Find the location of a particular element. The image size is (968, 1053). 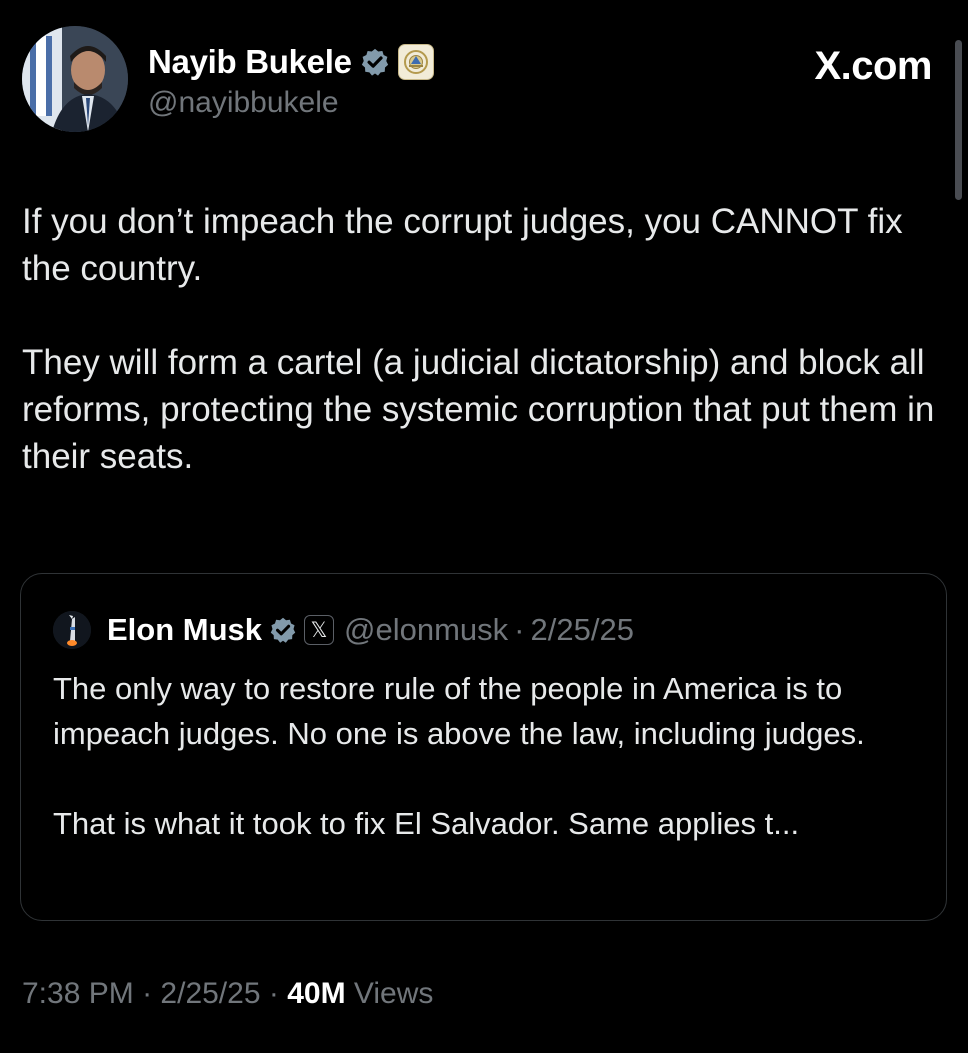

tweet-date: 2/25/25 is located at coordinates (210, 993).